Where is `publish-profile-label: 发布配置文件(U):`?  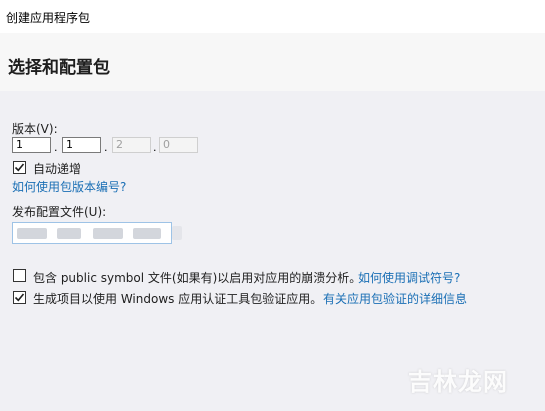 publish-profile-label: 发布配置文件(U): is located at coordinates (59, 212).